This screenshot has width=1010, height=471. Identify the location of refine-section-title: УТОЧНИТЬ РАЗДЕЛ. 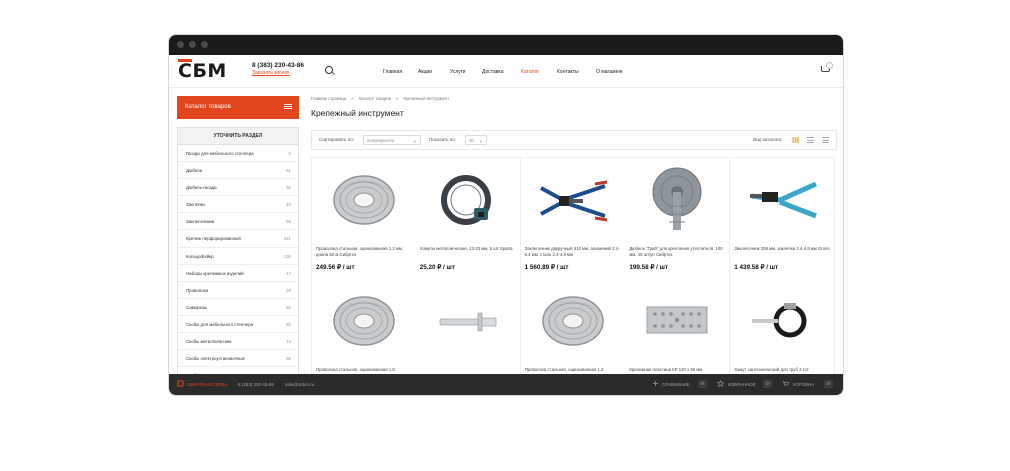
(238, 136).